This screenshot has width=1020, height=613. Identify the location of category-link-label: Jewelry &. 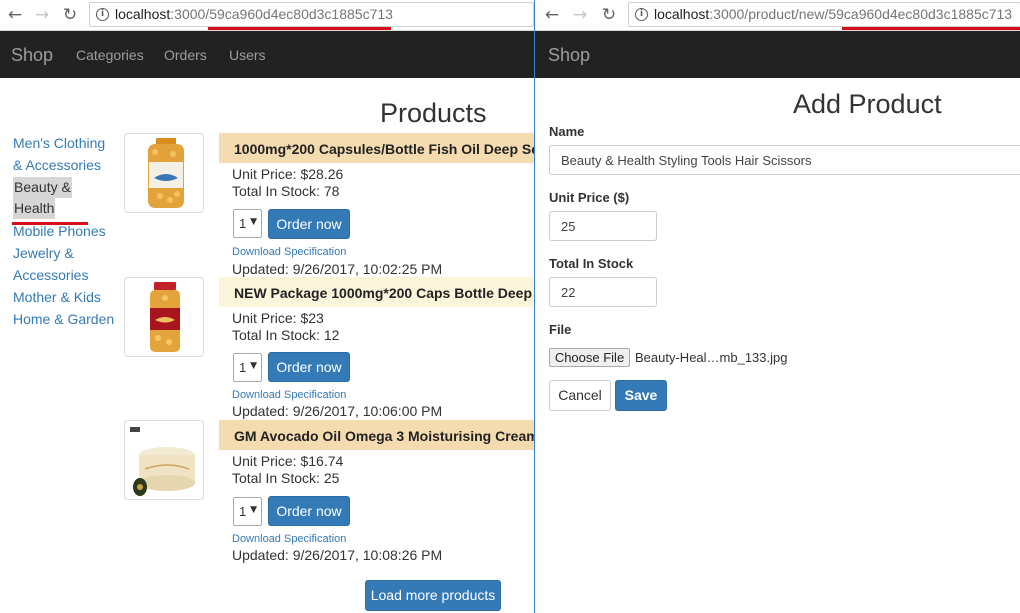
(43, 253).